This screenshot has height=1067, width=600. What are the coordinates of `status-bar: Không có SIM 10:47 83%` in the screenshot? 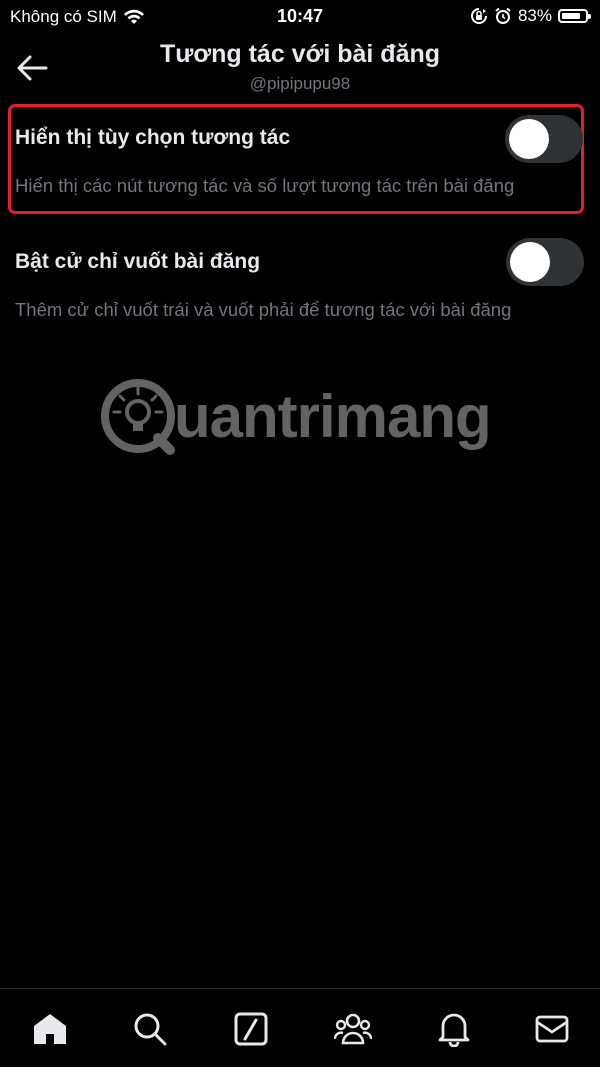 It's located at (300, 17).